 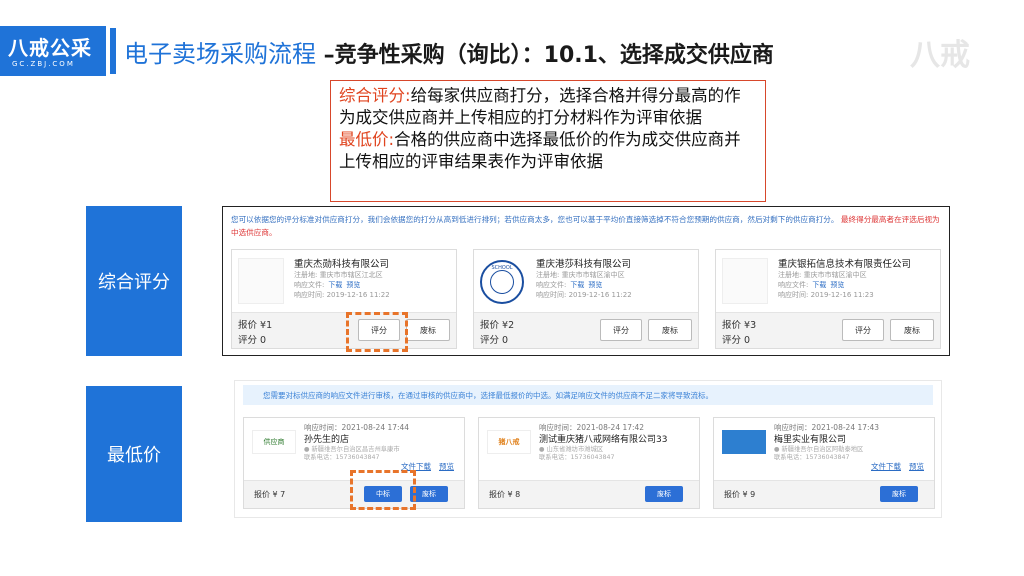 I want to click on card-footer: 报价 ¥1 评分 0 评分 废标, so click(x=344, y=330).